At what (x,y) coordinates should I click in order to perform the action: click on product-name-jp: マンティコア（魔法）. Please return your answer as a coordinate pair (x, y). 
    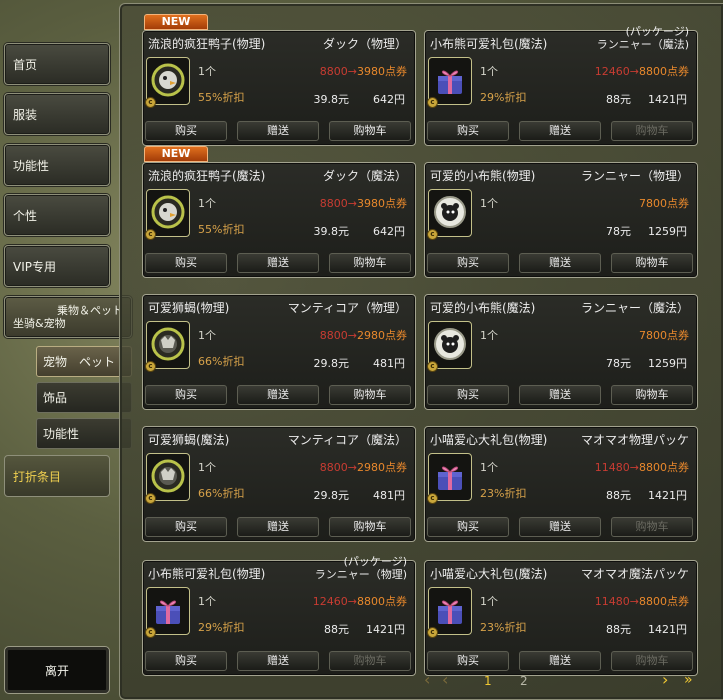
    Looking at the image, I should click on (347, 440).